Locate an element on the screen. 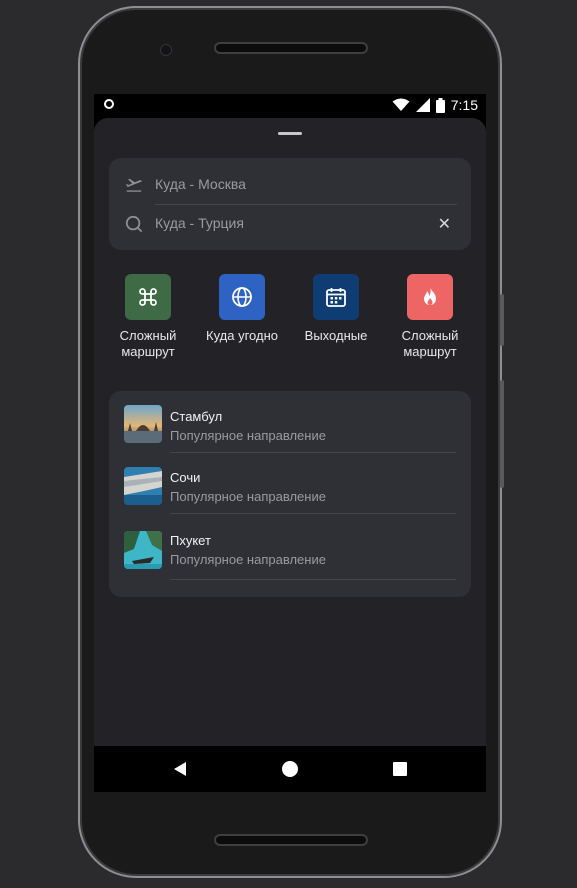  from-field-text: Куда - Москва is located at coordinates (200, 184).